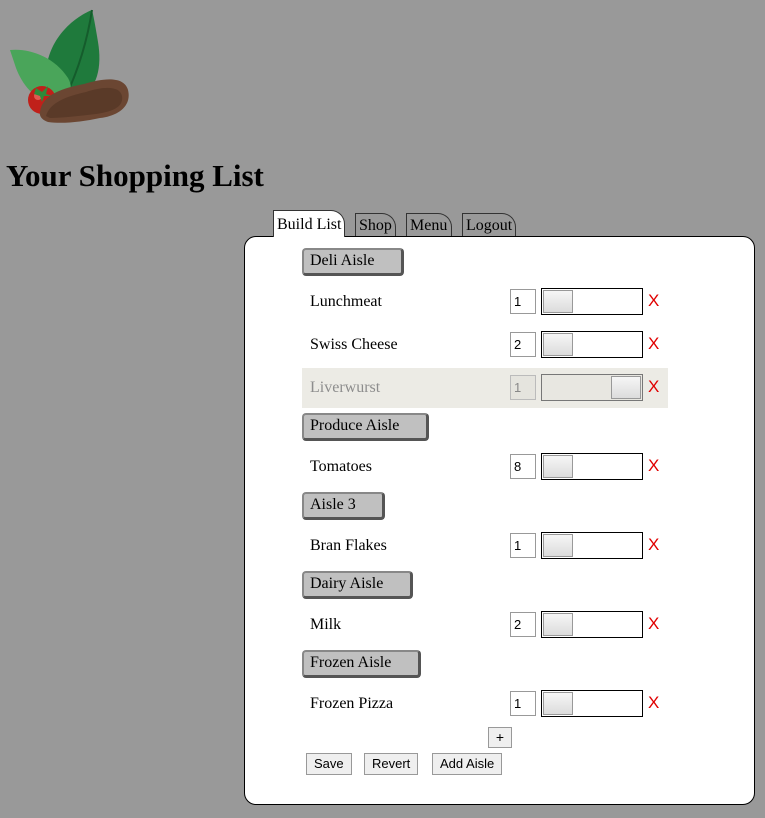  What do you see at coordinates (523, 466) in the screenshot?
I see `quantity-input: 8` at bounding box center [523, 466].